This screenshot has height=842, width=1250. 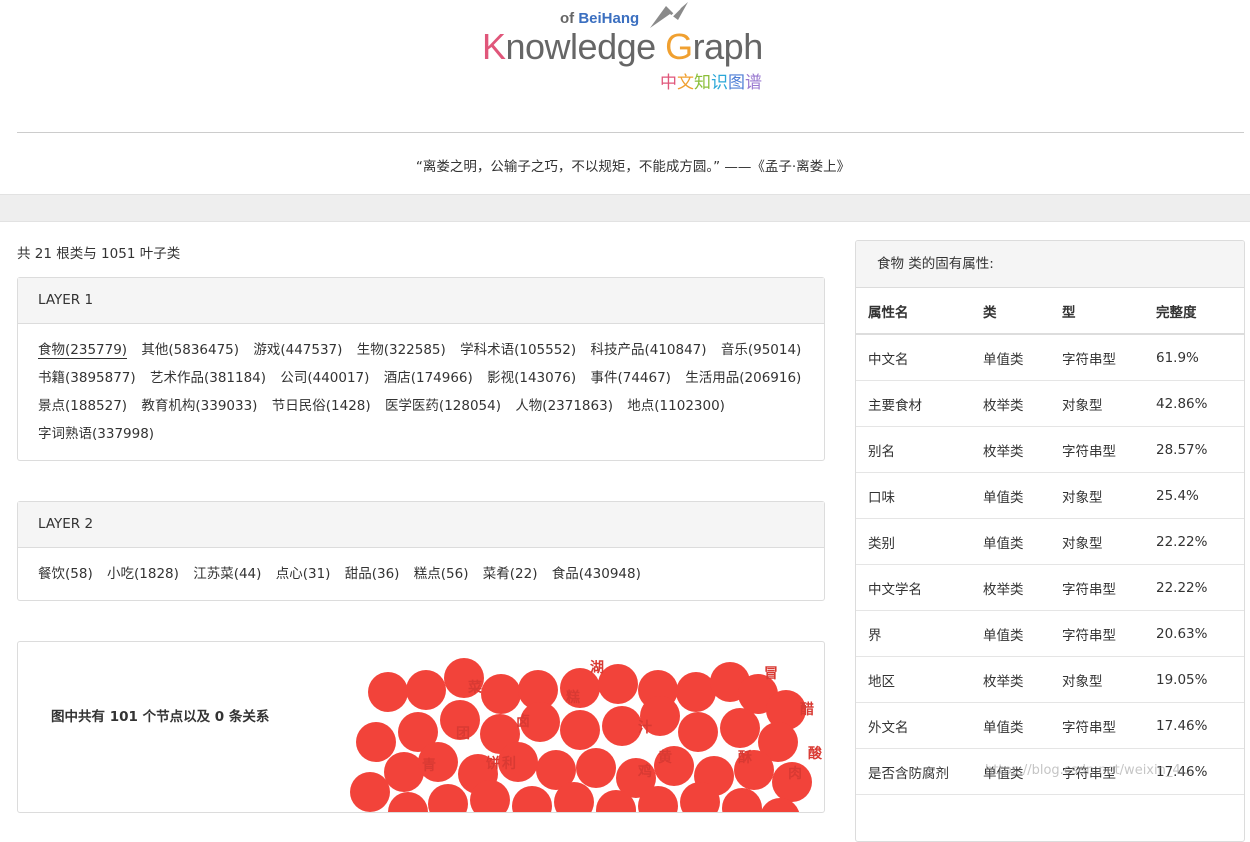 What do you see at coordinates (523, 721) in the screenshot?
I see `graph-node-label: 卤` at bounding box center [523, 721].